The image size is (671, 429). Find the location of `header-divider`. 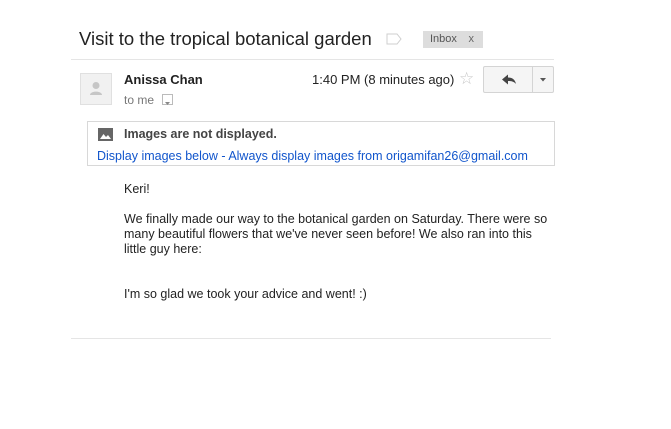

header-divider is located at coordinates (312, 59).